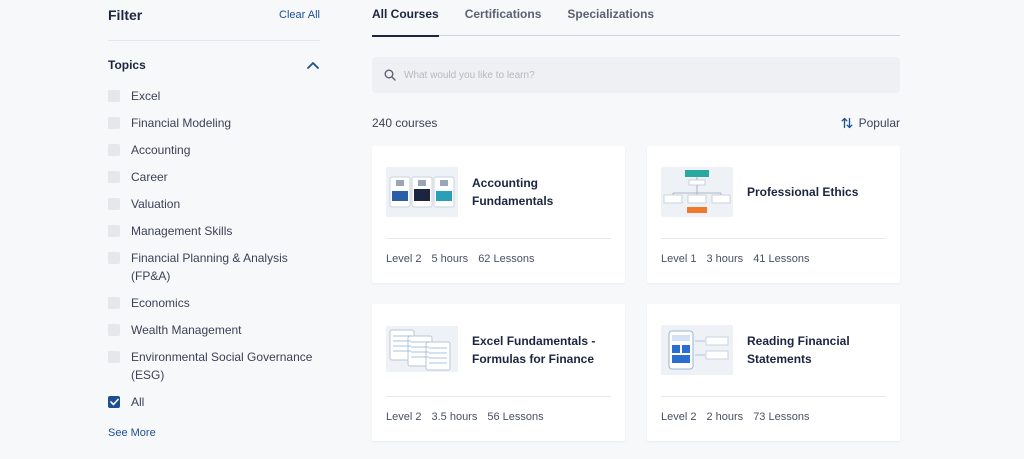 Image resolution: width=1024 pixels, height=459 pixels. I want to click on course-duration: 2 hours, so click(725, 417).